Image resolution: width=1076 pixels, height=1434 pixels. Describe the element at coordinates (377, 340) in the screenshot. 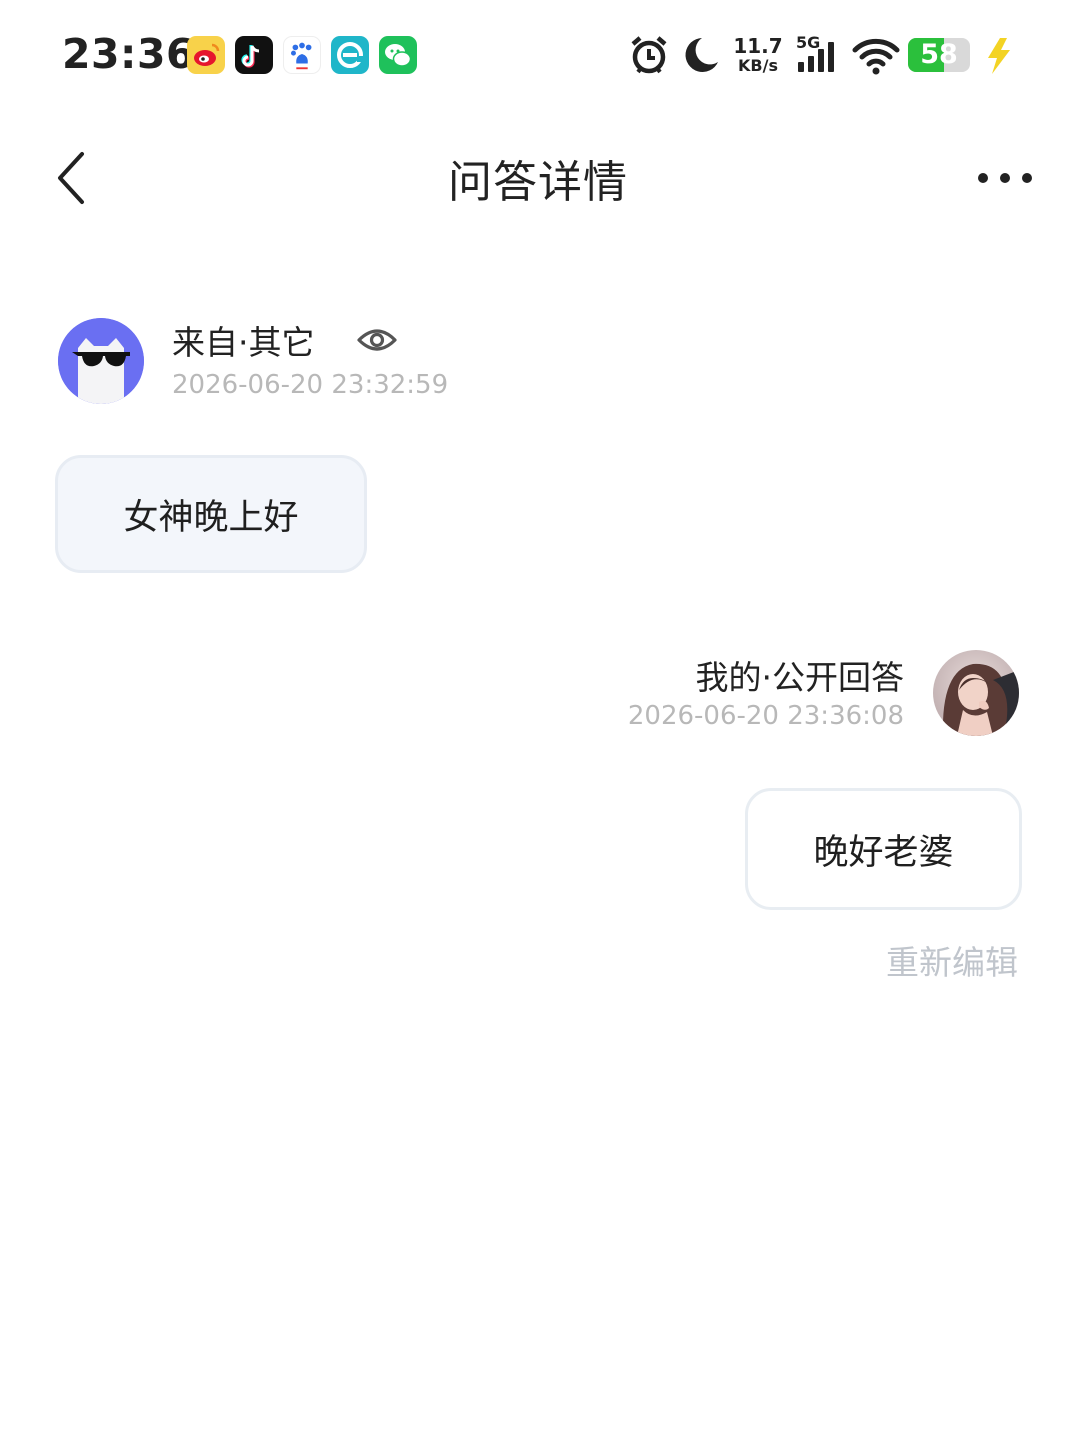

I see `eye-icon` at that location.